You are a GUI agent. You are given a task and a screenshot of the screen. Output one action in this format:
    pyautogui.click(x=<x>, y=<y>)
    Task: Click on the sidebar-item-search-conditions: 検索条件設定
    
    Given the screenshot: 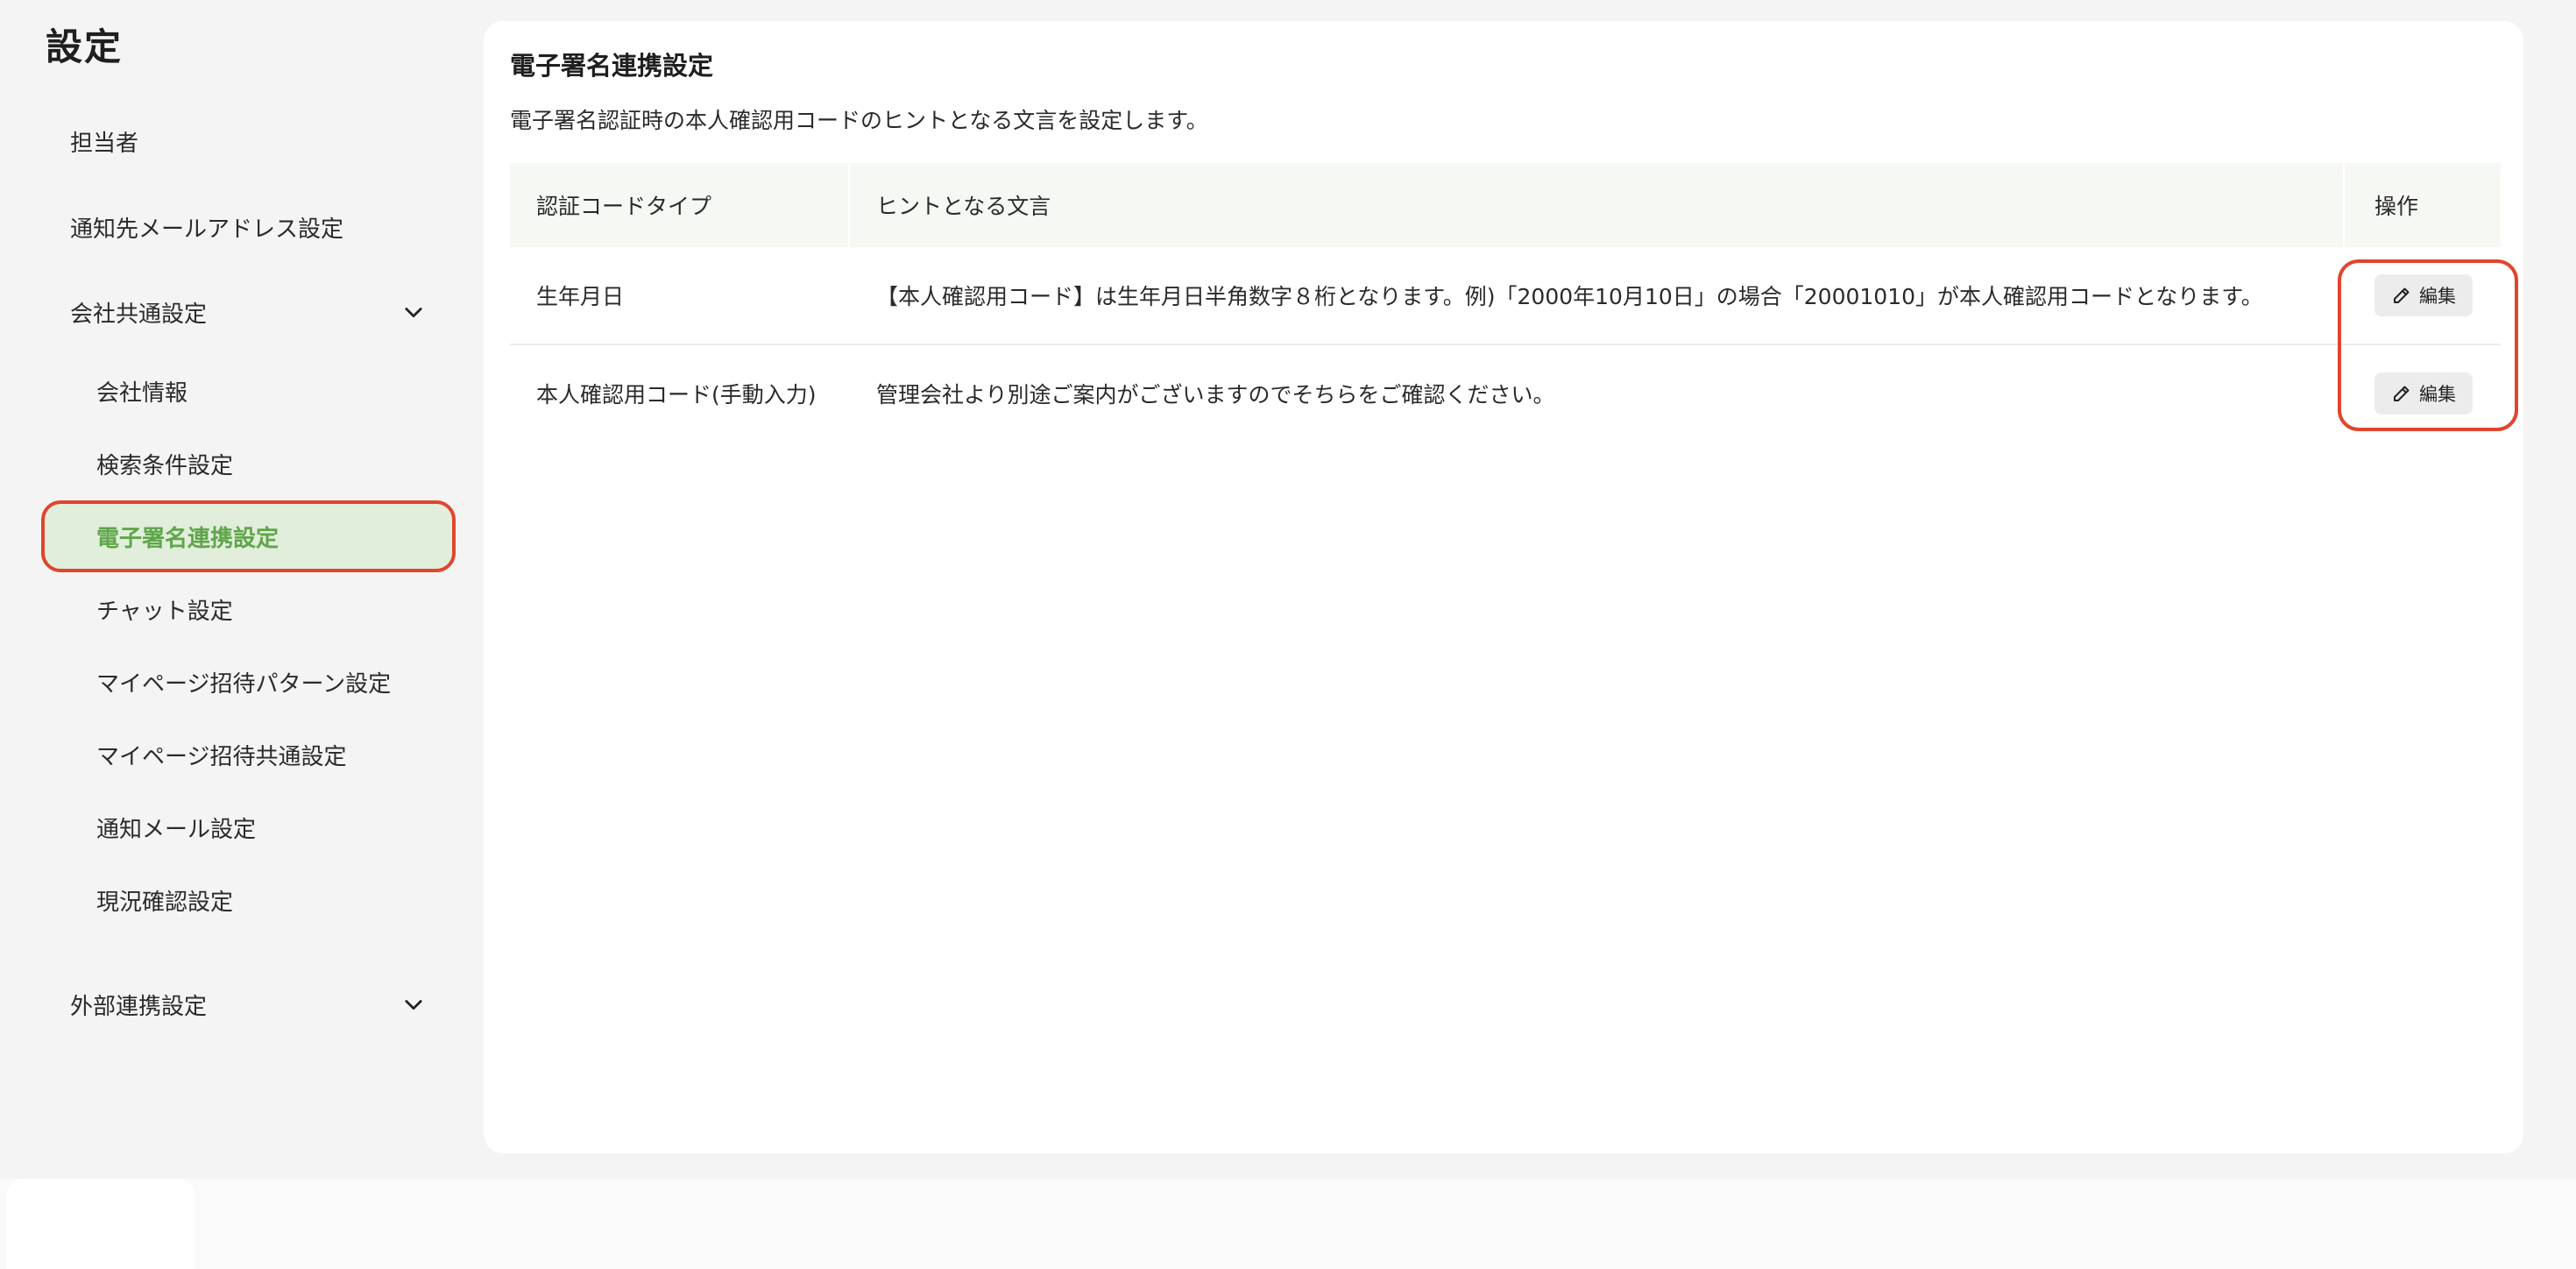 What is the action you would take?
    pyautogui.click(x=248, y=463)
    